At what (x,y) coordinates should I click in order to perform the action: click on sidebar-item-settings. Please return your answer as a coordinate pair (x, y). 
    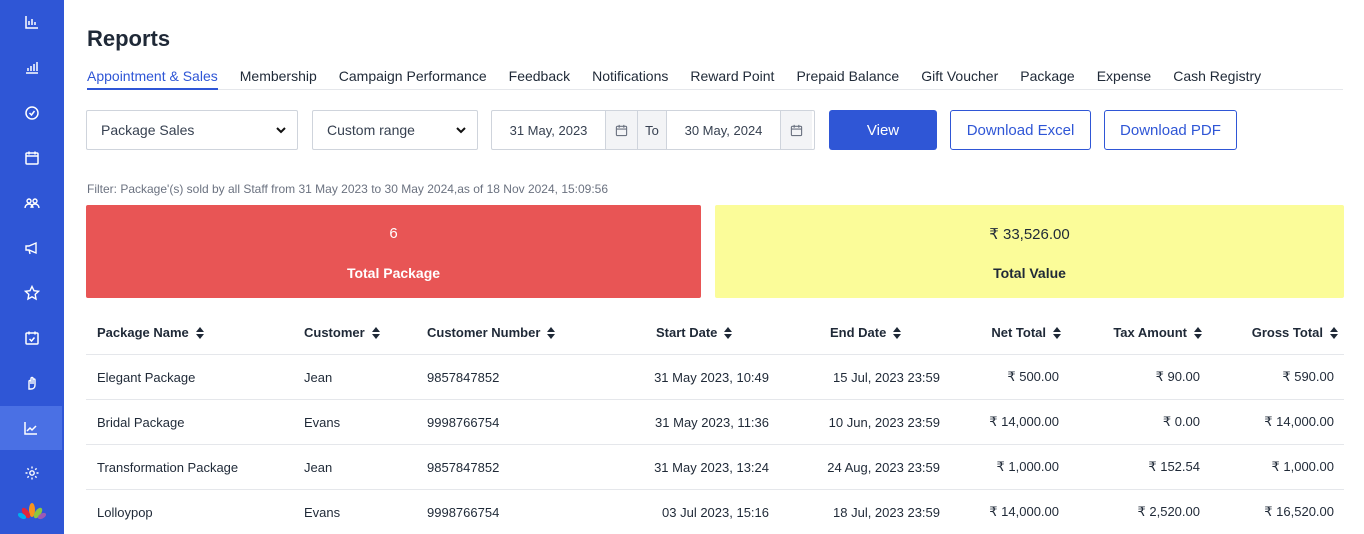
    Looking at the image, I should click on (32, 473).